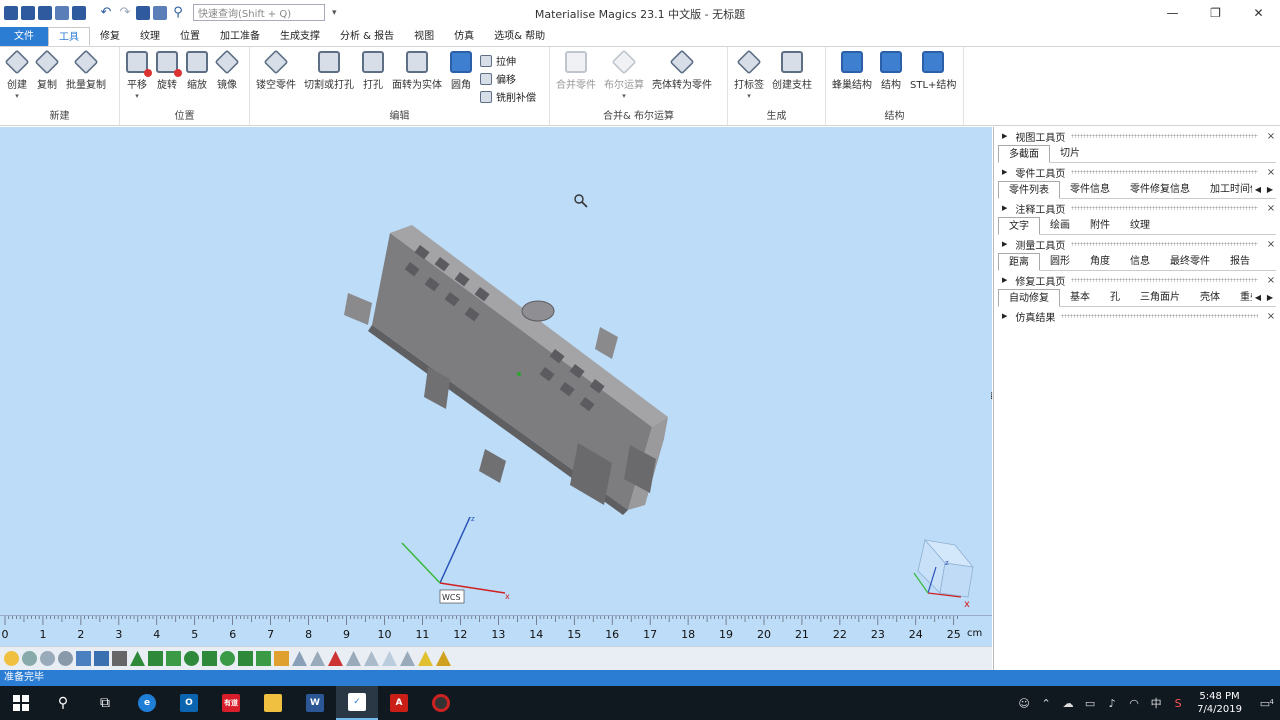 The height and width of the screenshot is (720, 1280). I want to click on tool-page-tab: 报告, so click(1240, 261).